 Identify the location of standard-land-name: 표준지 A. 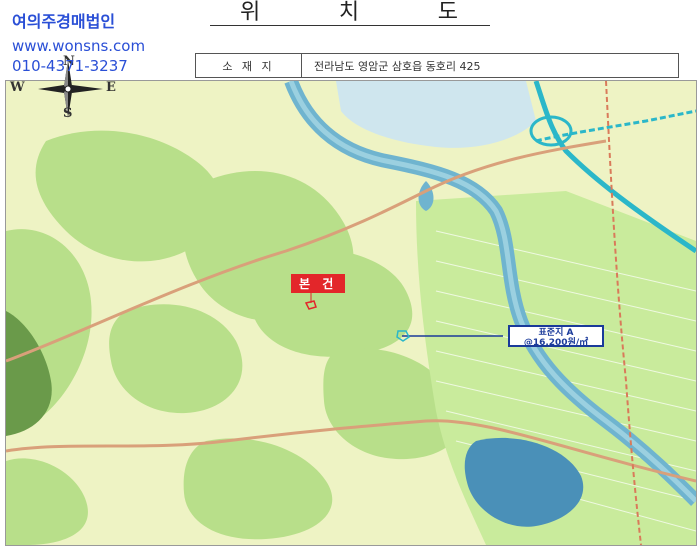
(556, 333).